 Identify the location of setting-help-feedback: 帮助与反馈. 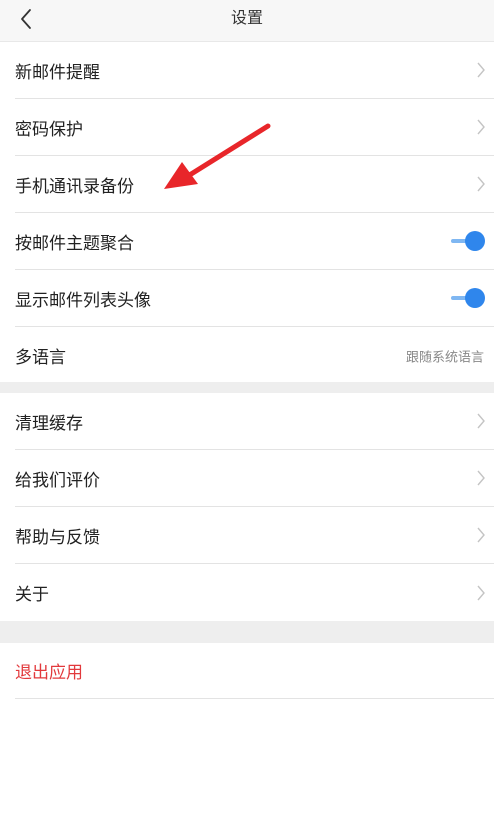
(254, 535).